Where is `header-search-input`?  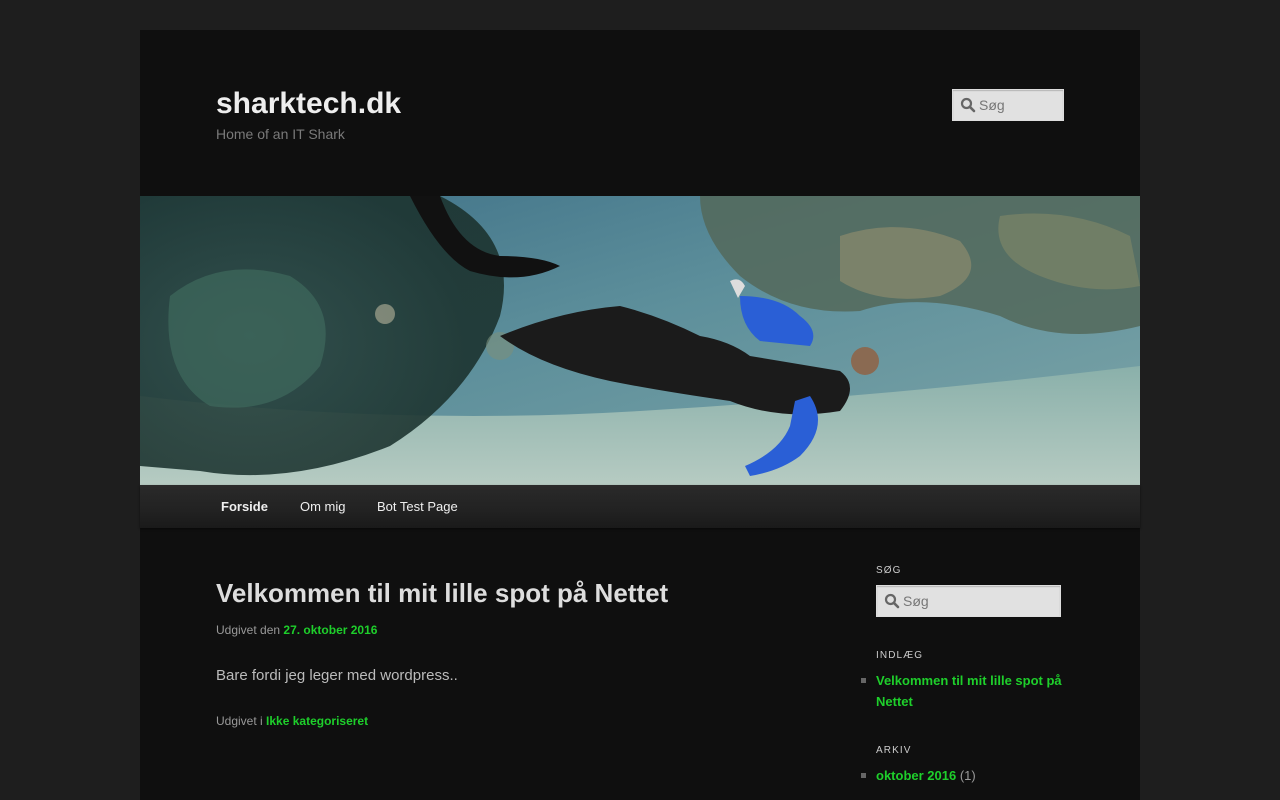 header-search-input is located at coordinates (1019, 105).